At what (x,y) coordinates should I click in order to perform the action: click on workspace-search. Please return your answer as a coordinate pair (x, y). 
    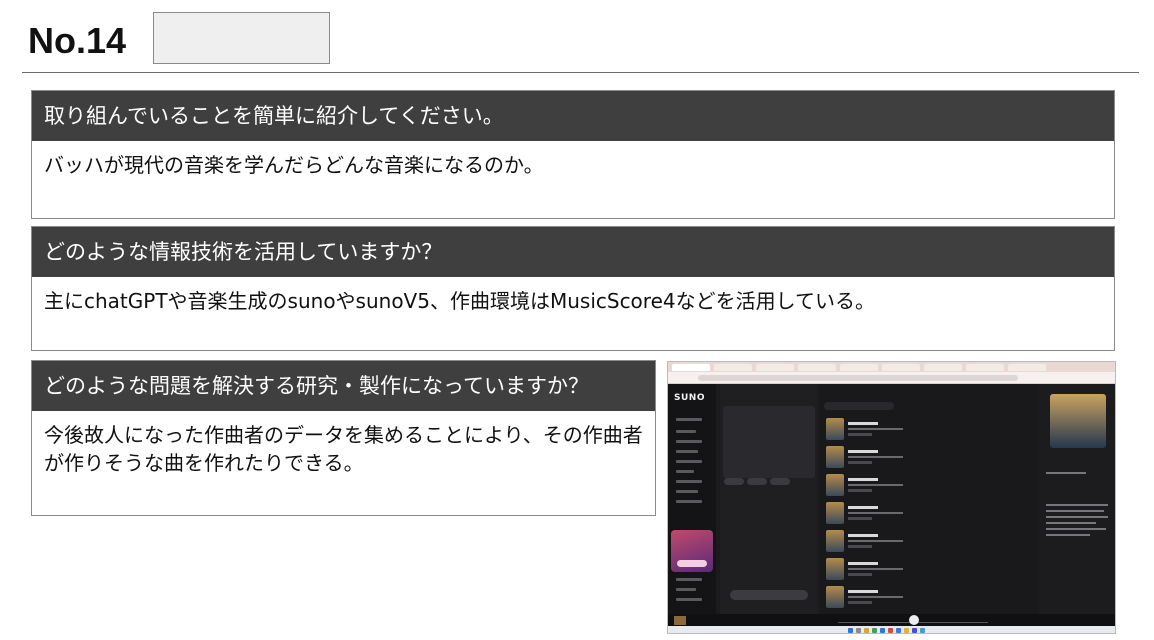
    Looking at the image, I should click on (859, 406).